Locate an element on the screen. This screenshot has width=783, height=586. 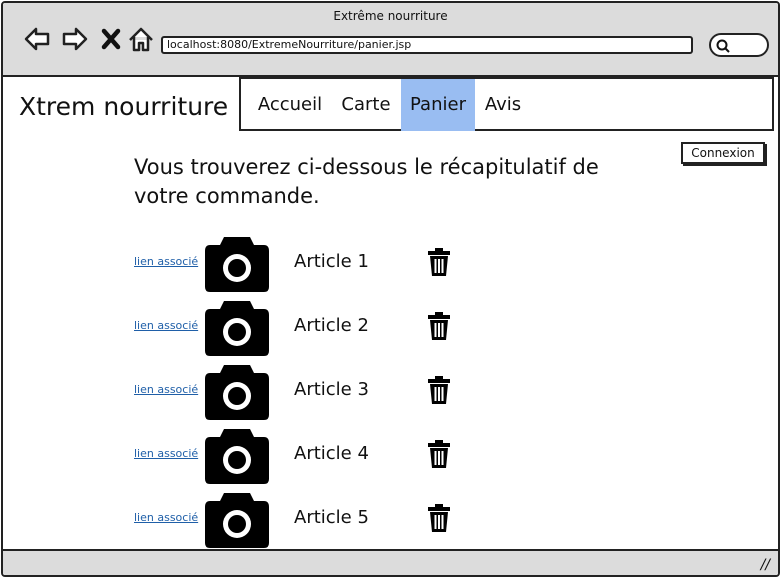
article-name: Article 5 is located at coordinates (331, 517).